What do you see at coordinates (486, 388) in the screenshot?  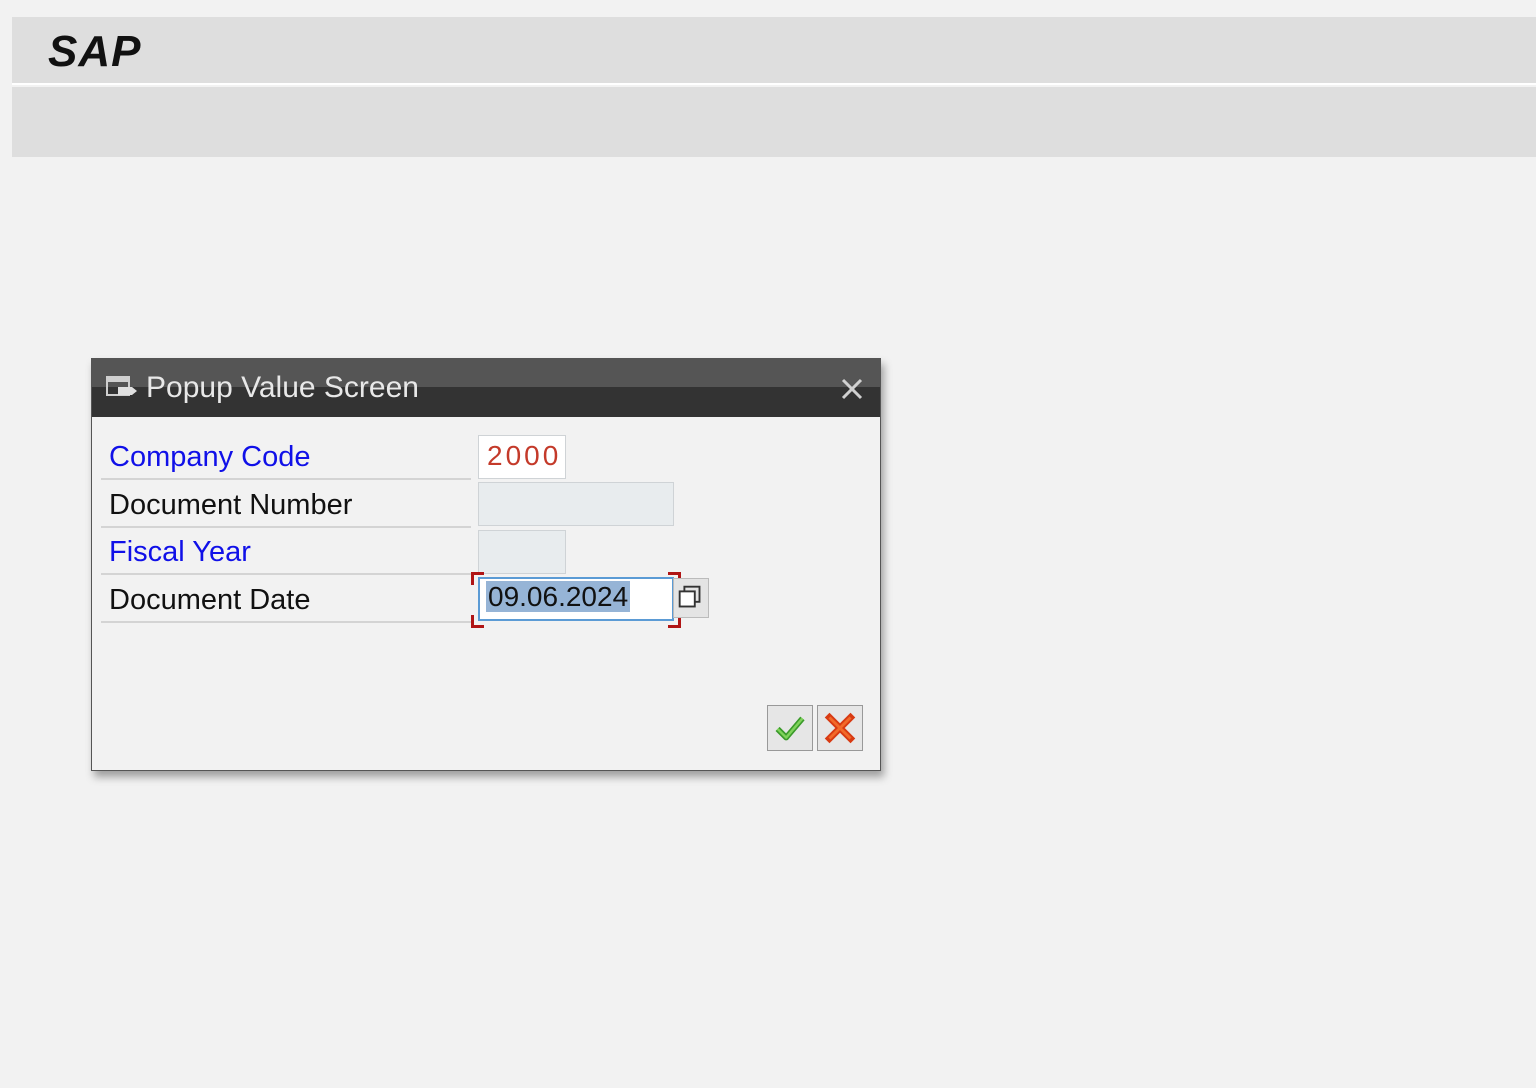 I see `dialog-header: Popup Value Screen` at bounding box center [486, 388].